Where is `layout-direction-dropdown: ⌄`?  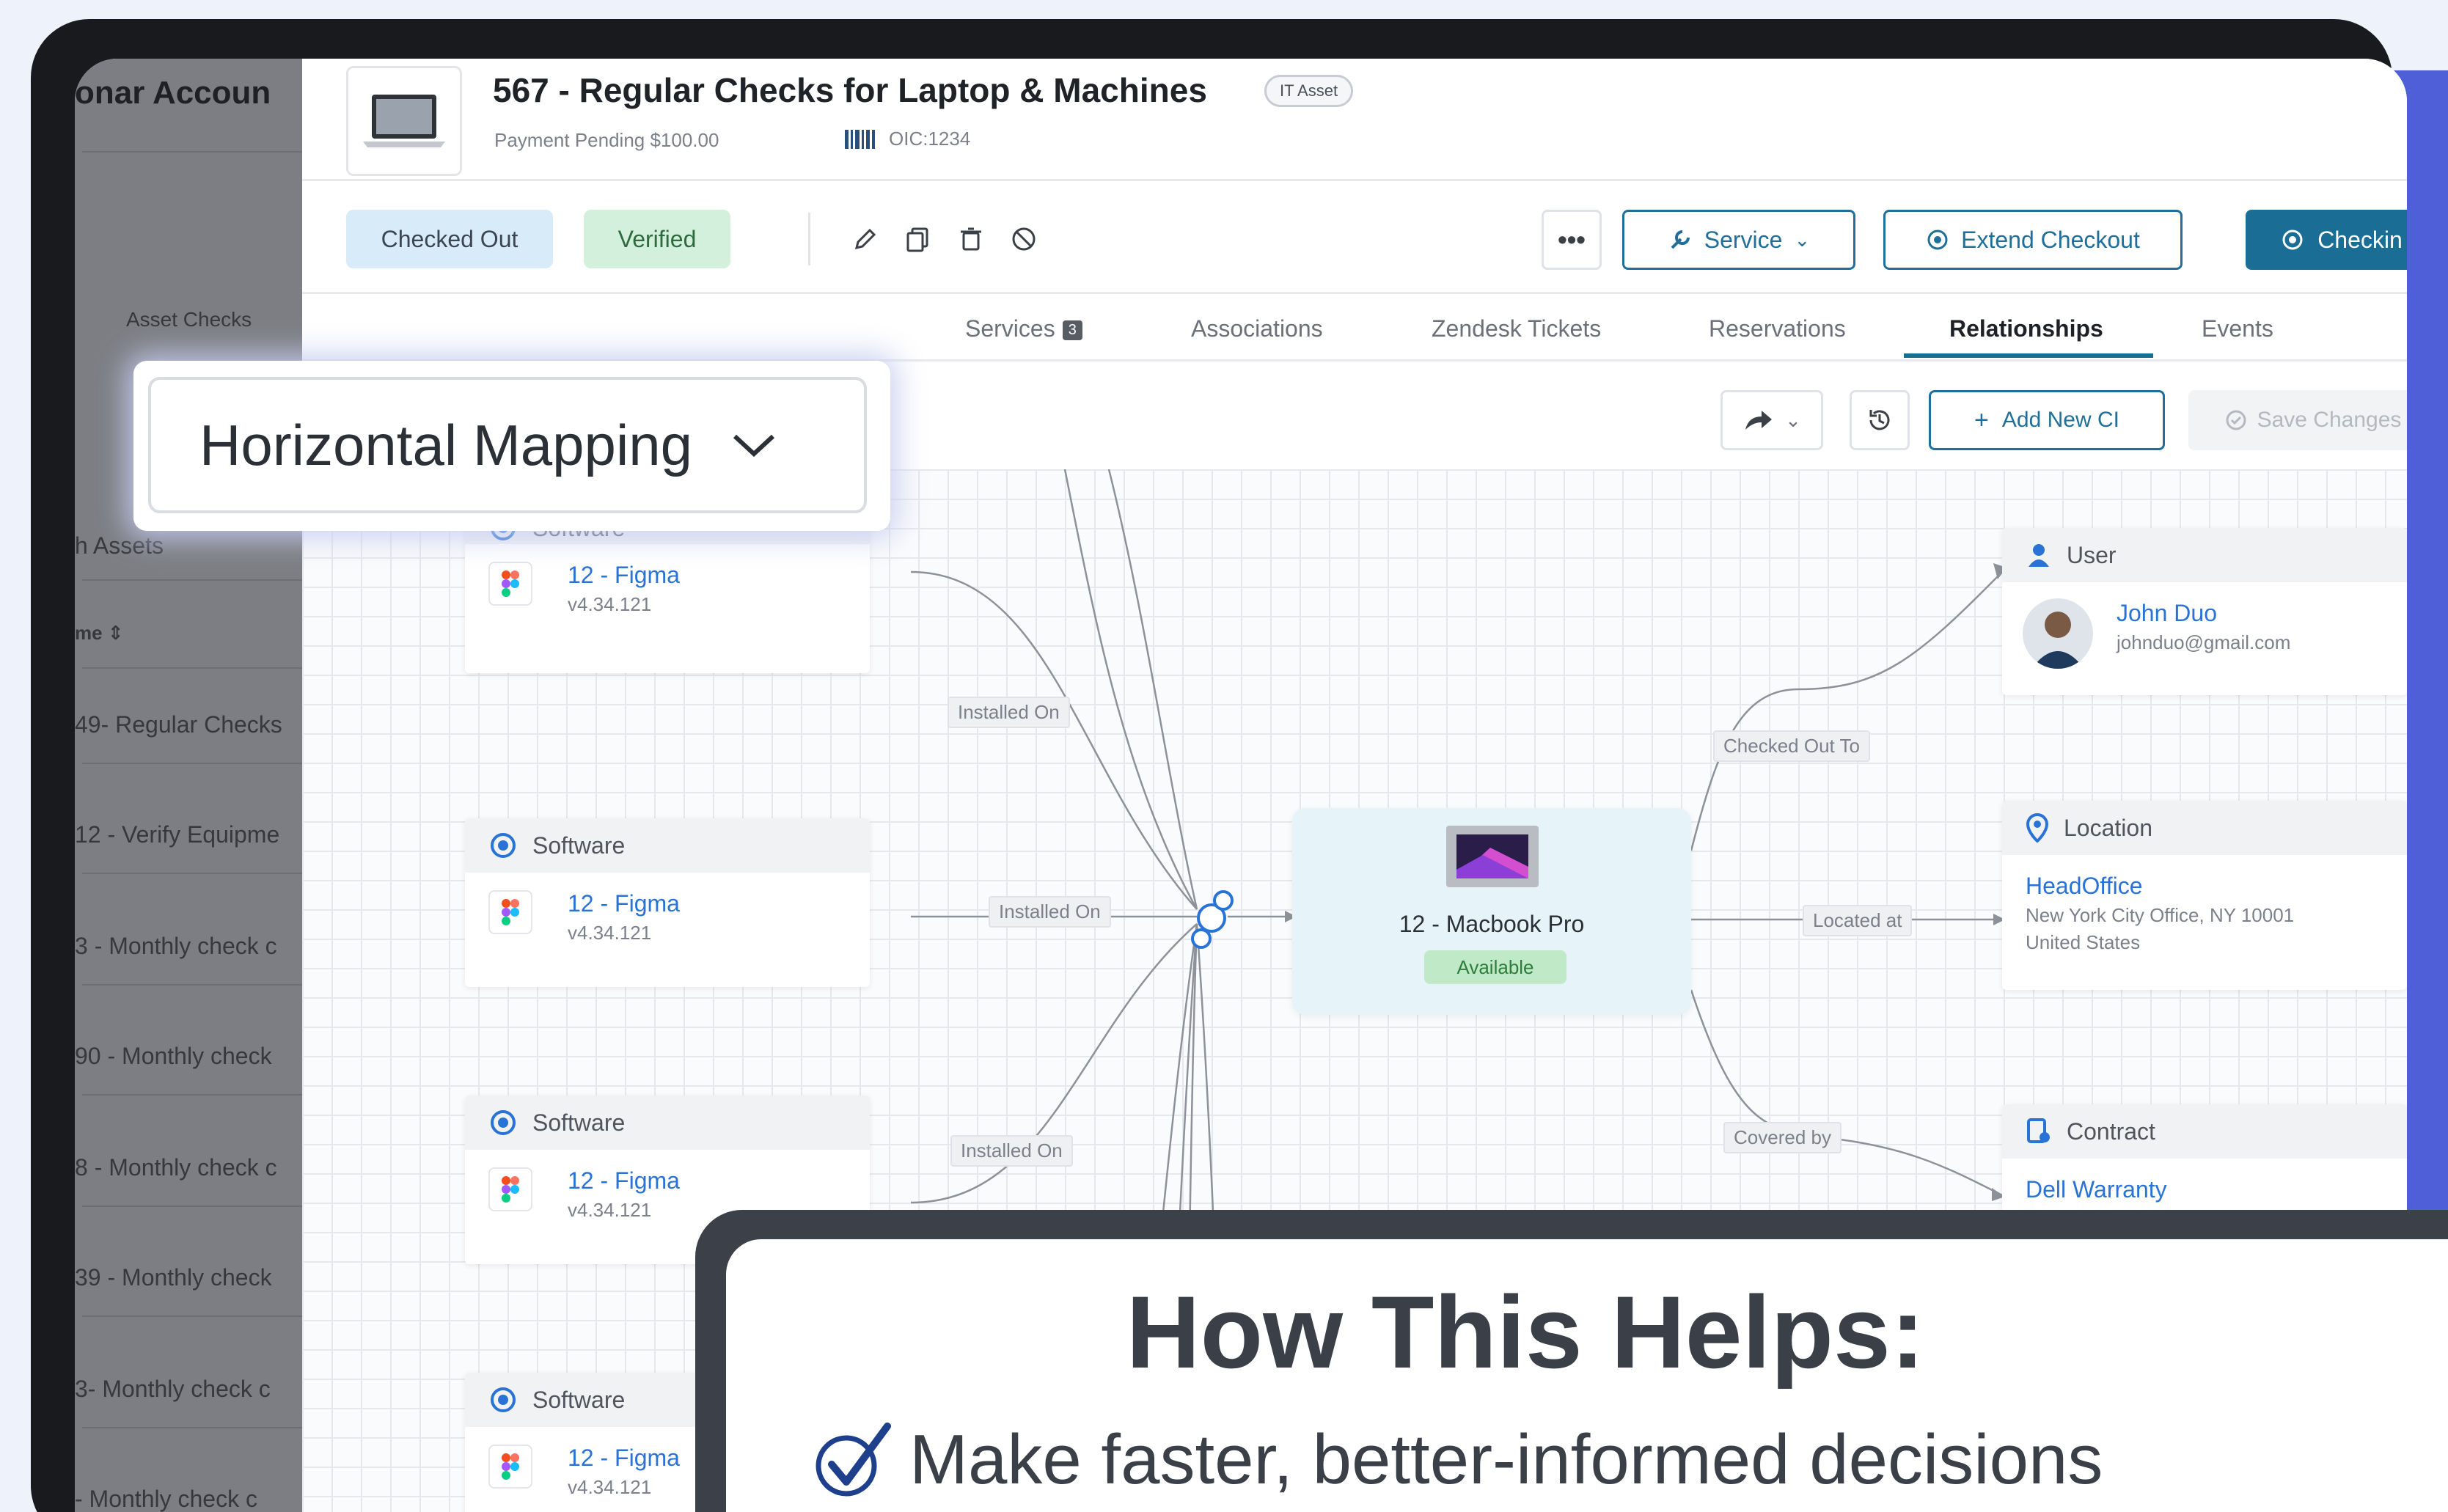 layout-direction-dropdown: ⌄ is located at coordinates (1771, 420).